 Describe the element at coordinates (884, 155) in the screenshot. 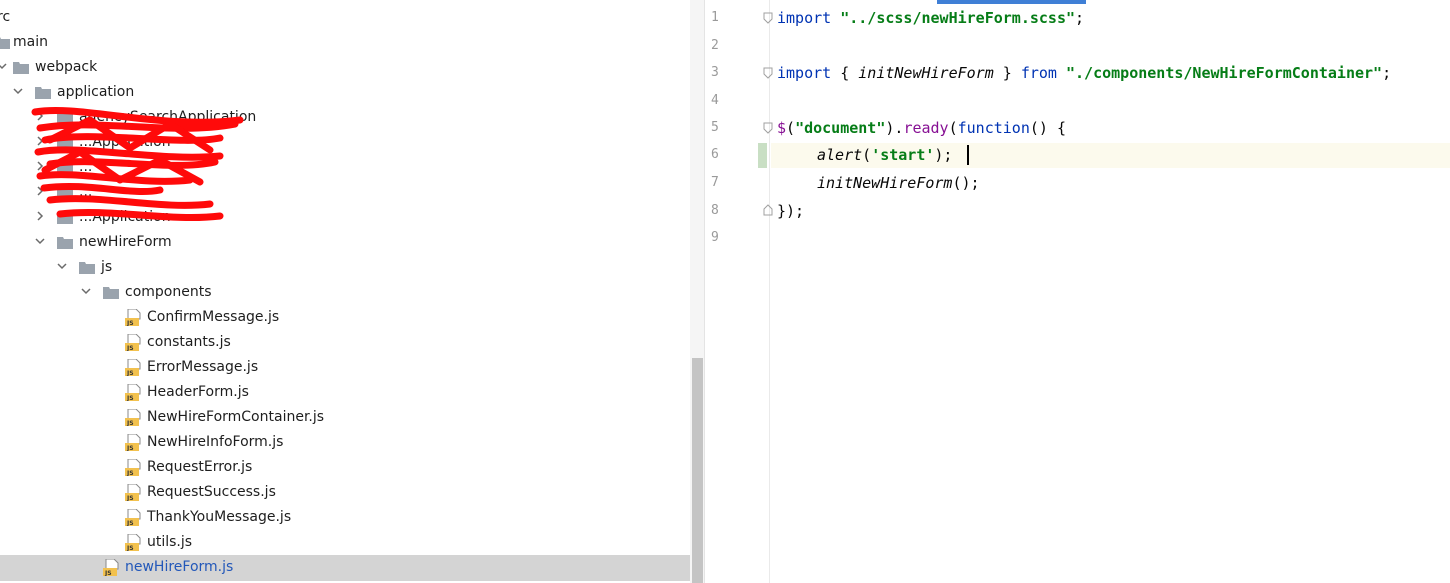

I see `code-line-6: alert('start');` at that location.